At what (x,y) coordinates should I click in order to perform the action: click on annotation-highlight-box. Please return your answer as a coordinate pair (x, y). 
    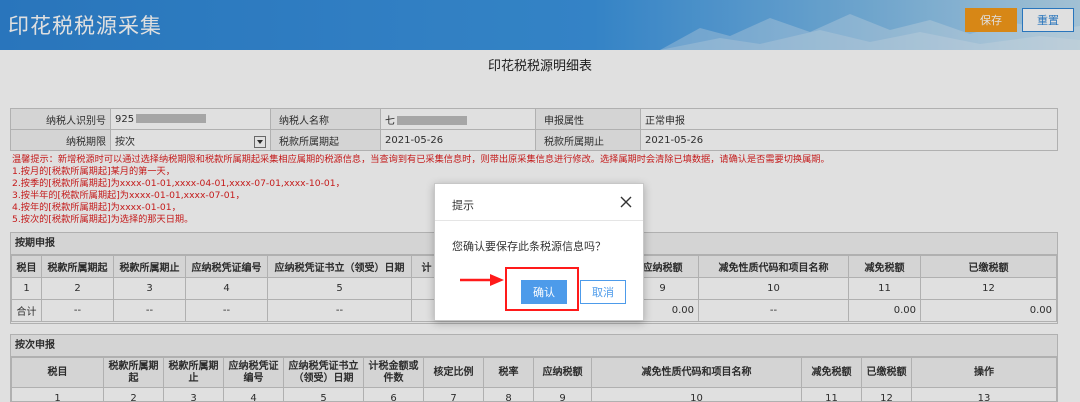
    Looking at the image, I should click on (542, 289).